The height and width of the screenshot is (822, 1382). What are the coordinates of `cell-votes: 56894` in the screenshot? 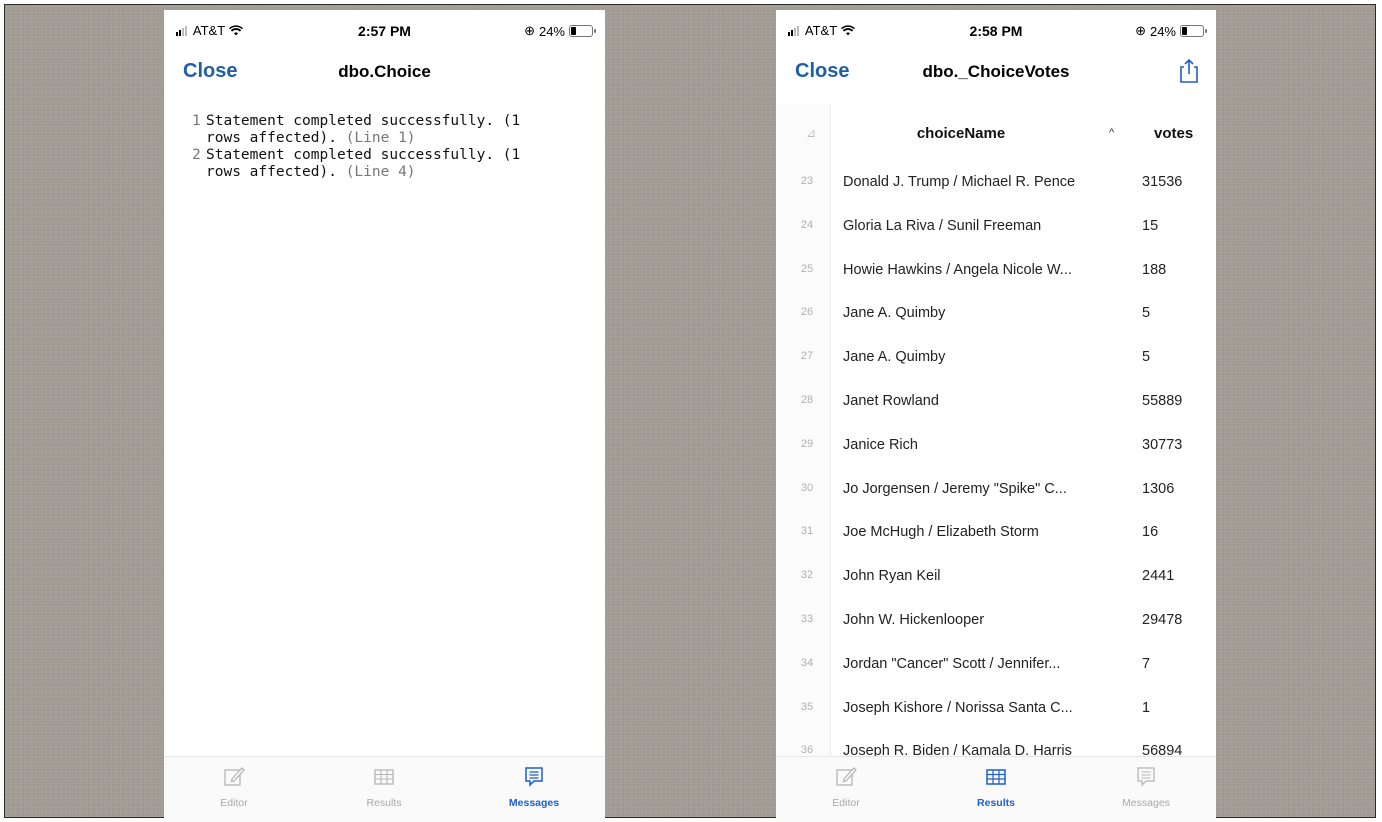 It's located at (1162, 750).